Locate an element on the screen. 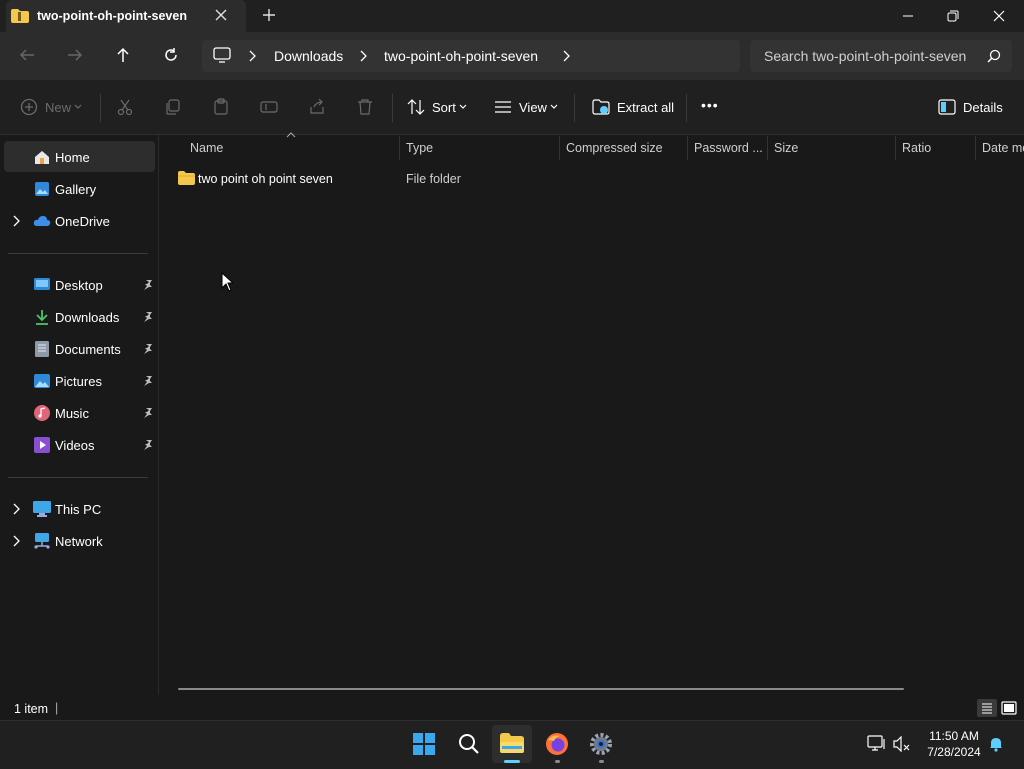  network-status-icon is located at coordinates (877, 744).